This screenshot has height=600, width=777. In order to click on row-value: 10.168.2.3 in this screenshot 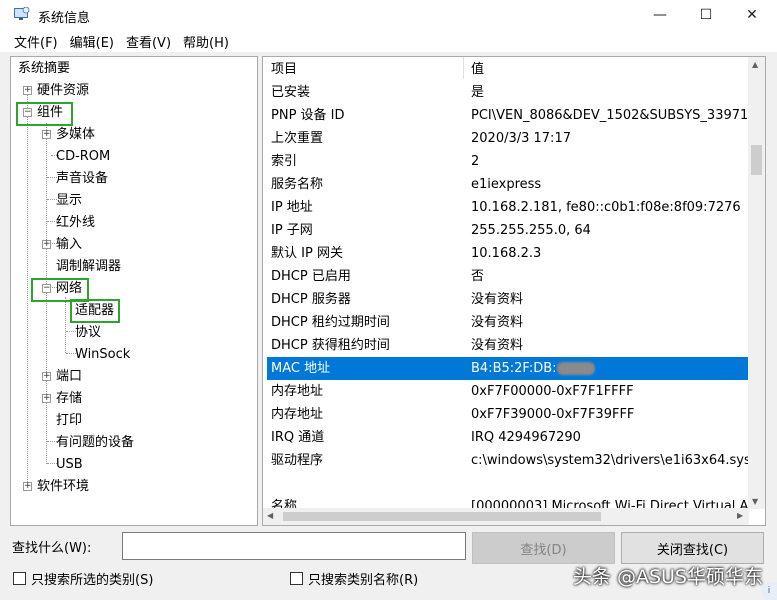, I will do `click(506, 253)`.